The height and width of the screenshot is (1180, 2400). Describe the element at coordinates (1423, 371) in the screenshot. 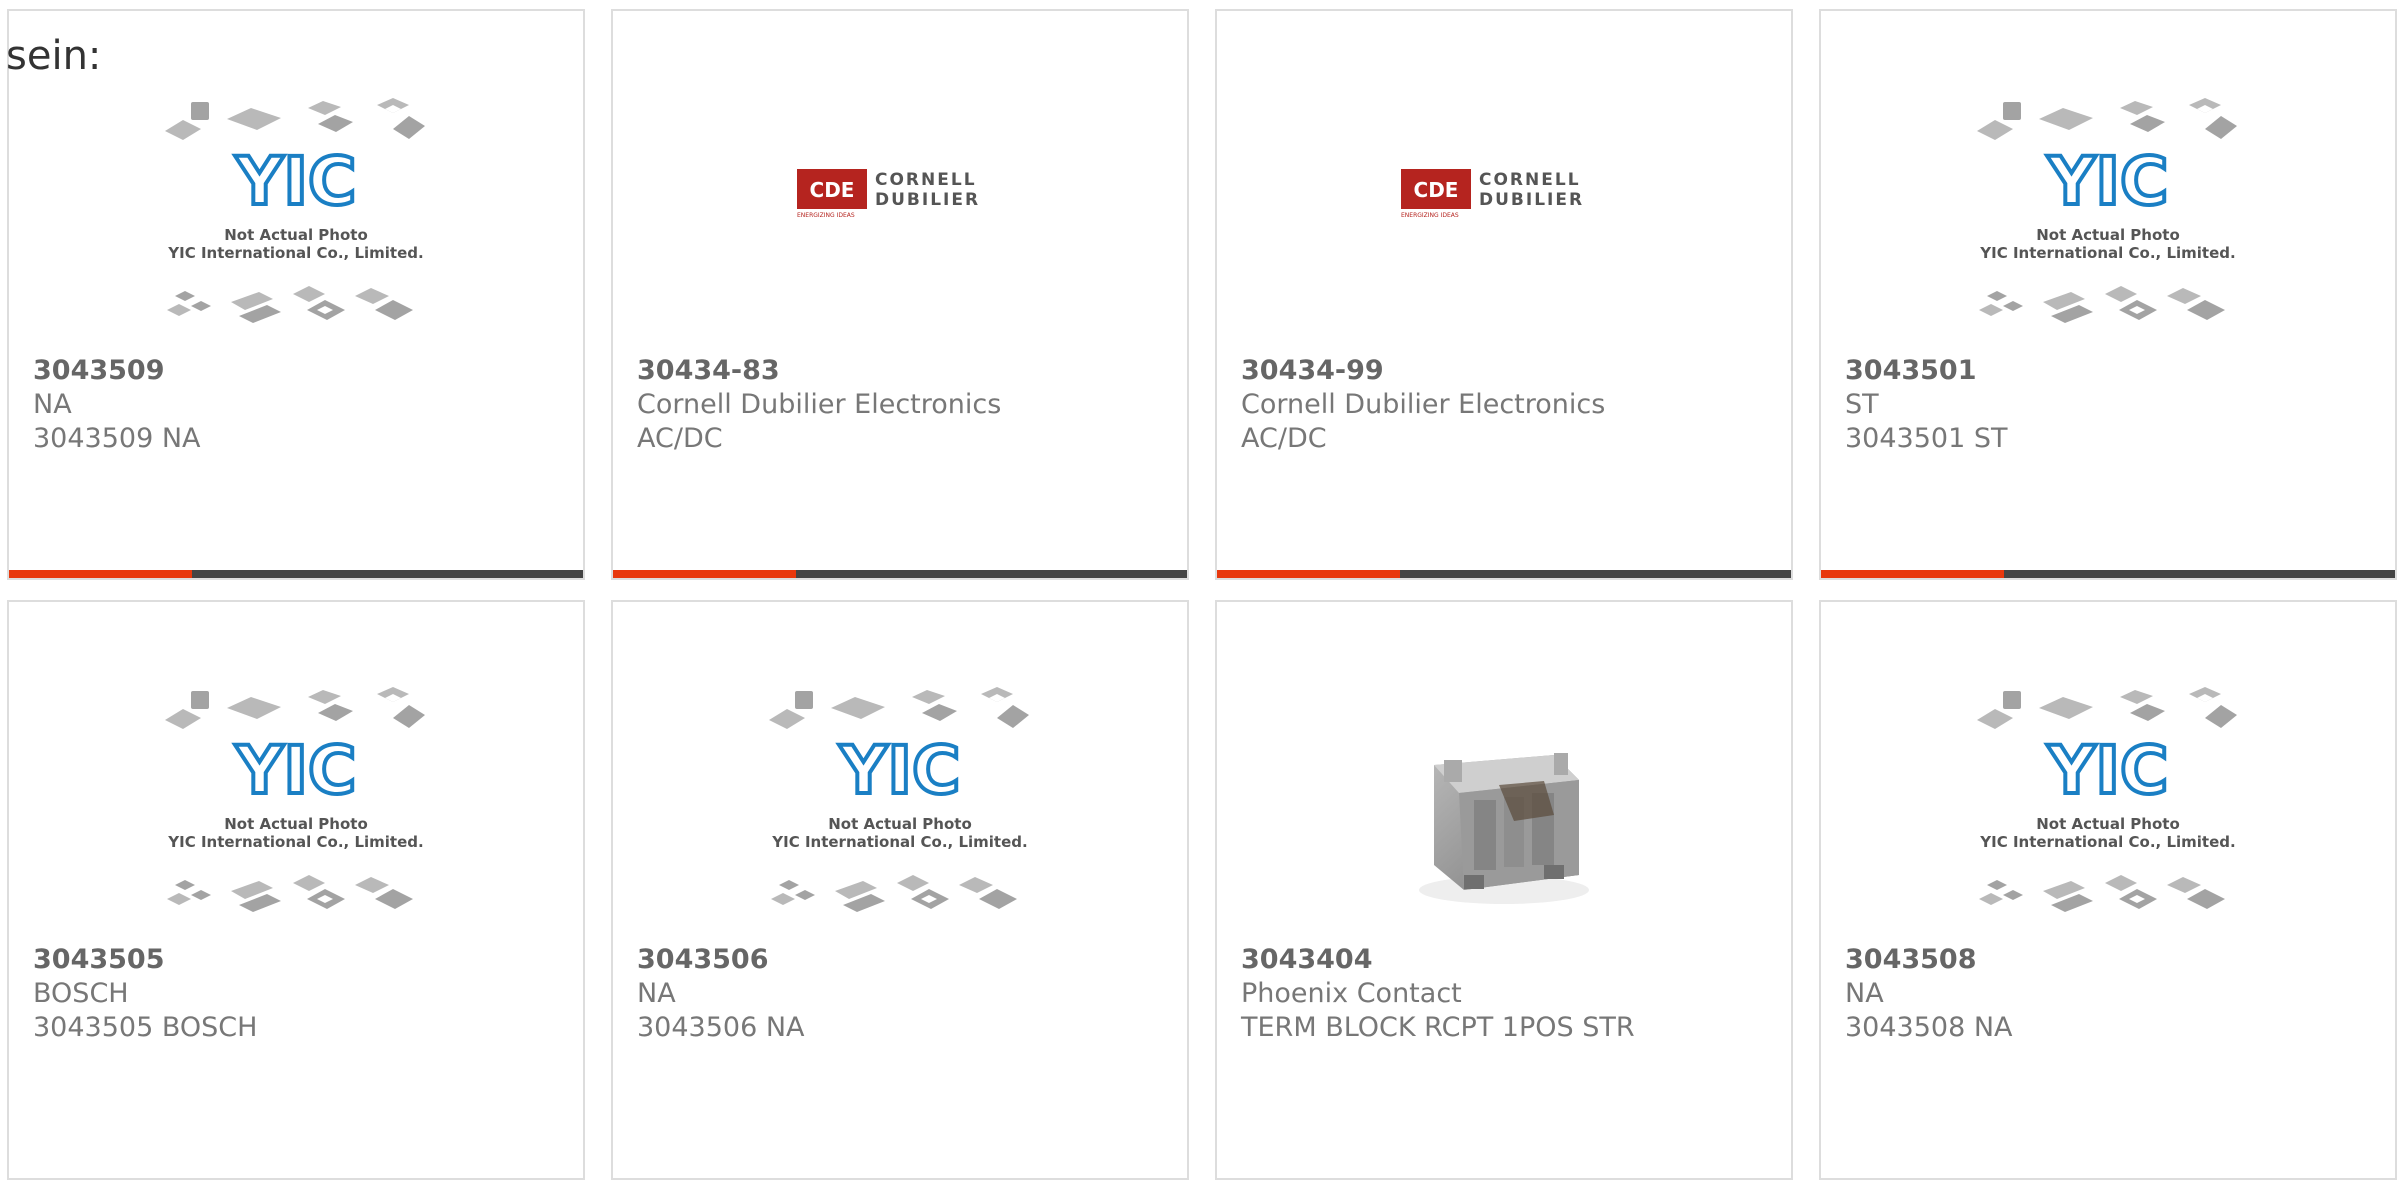

I see `part-number: 30434-99` at that location.